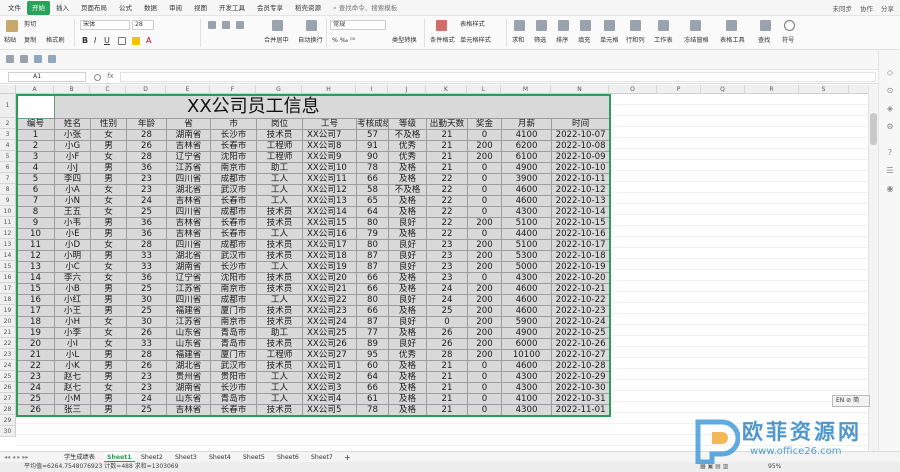  I want to click on table-cell: 辽宁省, so click(188, 278).